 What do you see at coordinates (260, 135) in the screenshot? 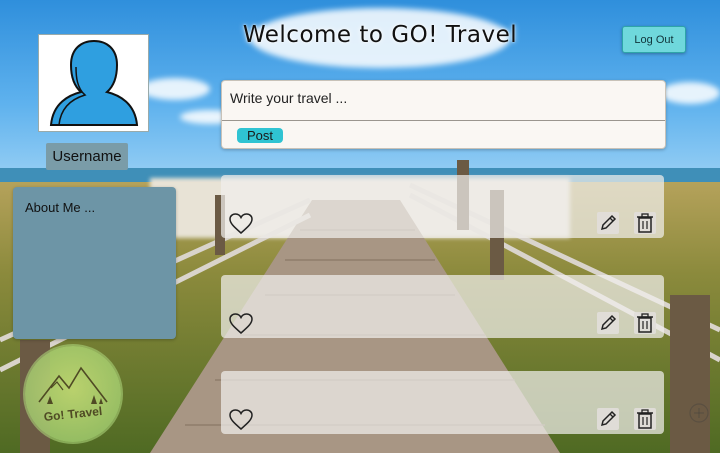
I see `post-button: Post` at bounding box center [260, 135].